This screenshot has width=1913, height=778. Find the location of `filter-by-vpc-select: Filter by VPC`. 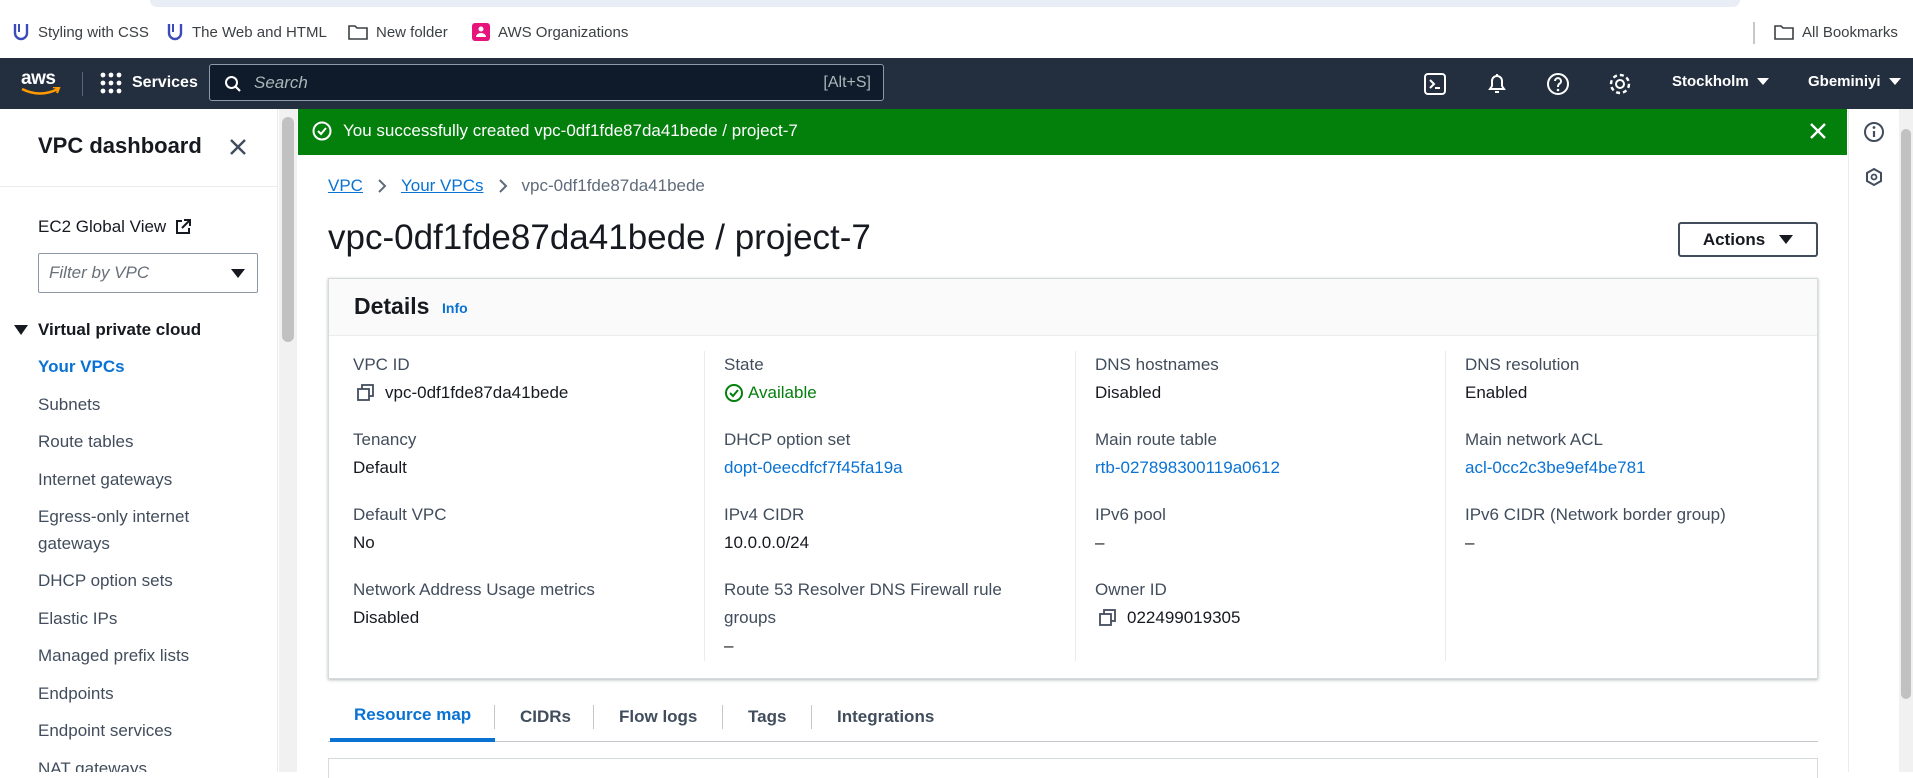

filter-by-vpc-select: Filter by VPC is located at coordinates (148, 273).